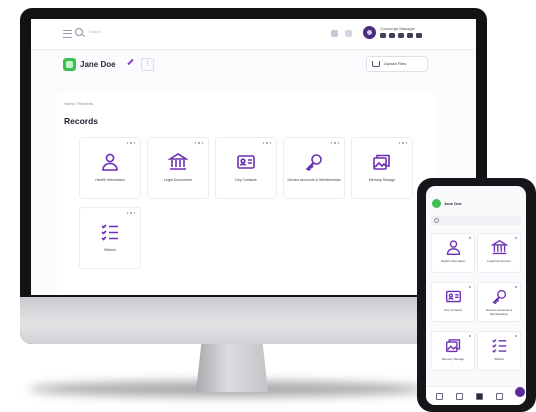 The height and width of the screenshot is (412, 536). What do you see at coordinates (439, 396) in the screenshot?
I see `nav-home-icon` at bounding box center [439, 396].